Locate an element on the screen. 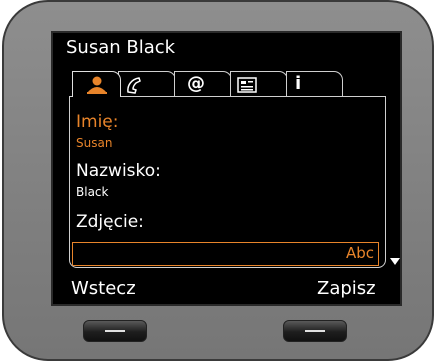 The width and height of the screenshot is (438, 361). at-icon: @ is located at coordinates (196, 83).